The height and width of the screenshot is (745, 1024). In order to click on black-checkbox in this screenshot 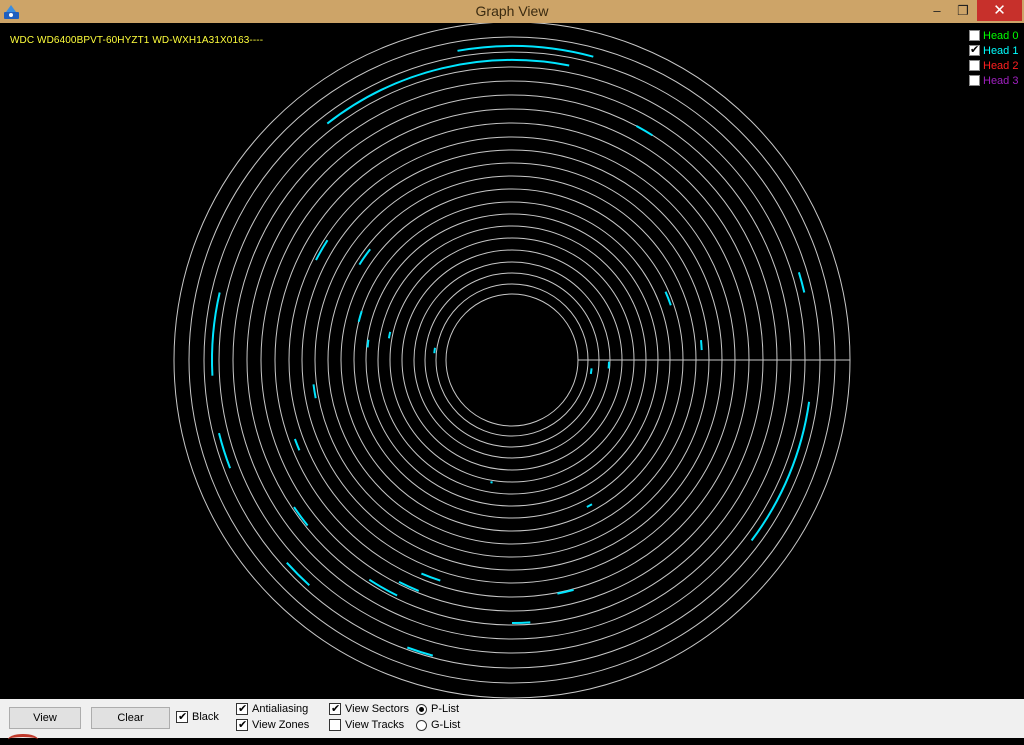, I will do `click(182, 717)`.